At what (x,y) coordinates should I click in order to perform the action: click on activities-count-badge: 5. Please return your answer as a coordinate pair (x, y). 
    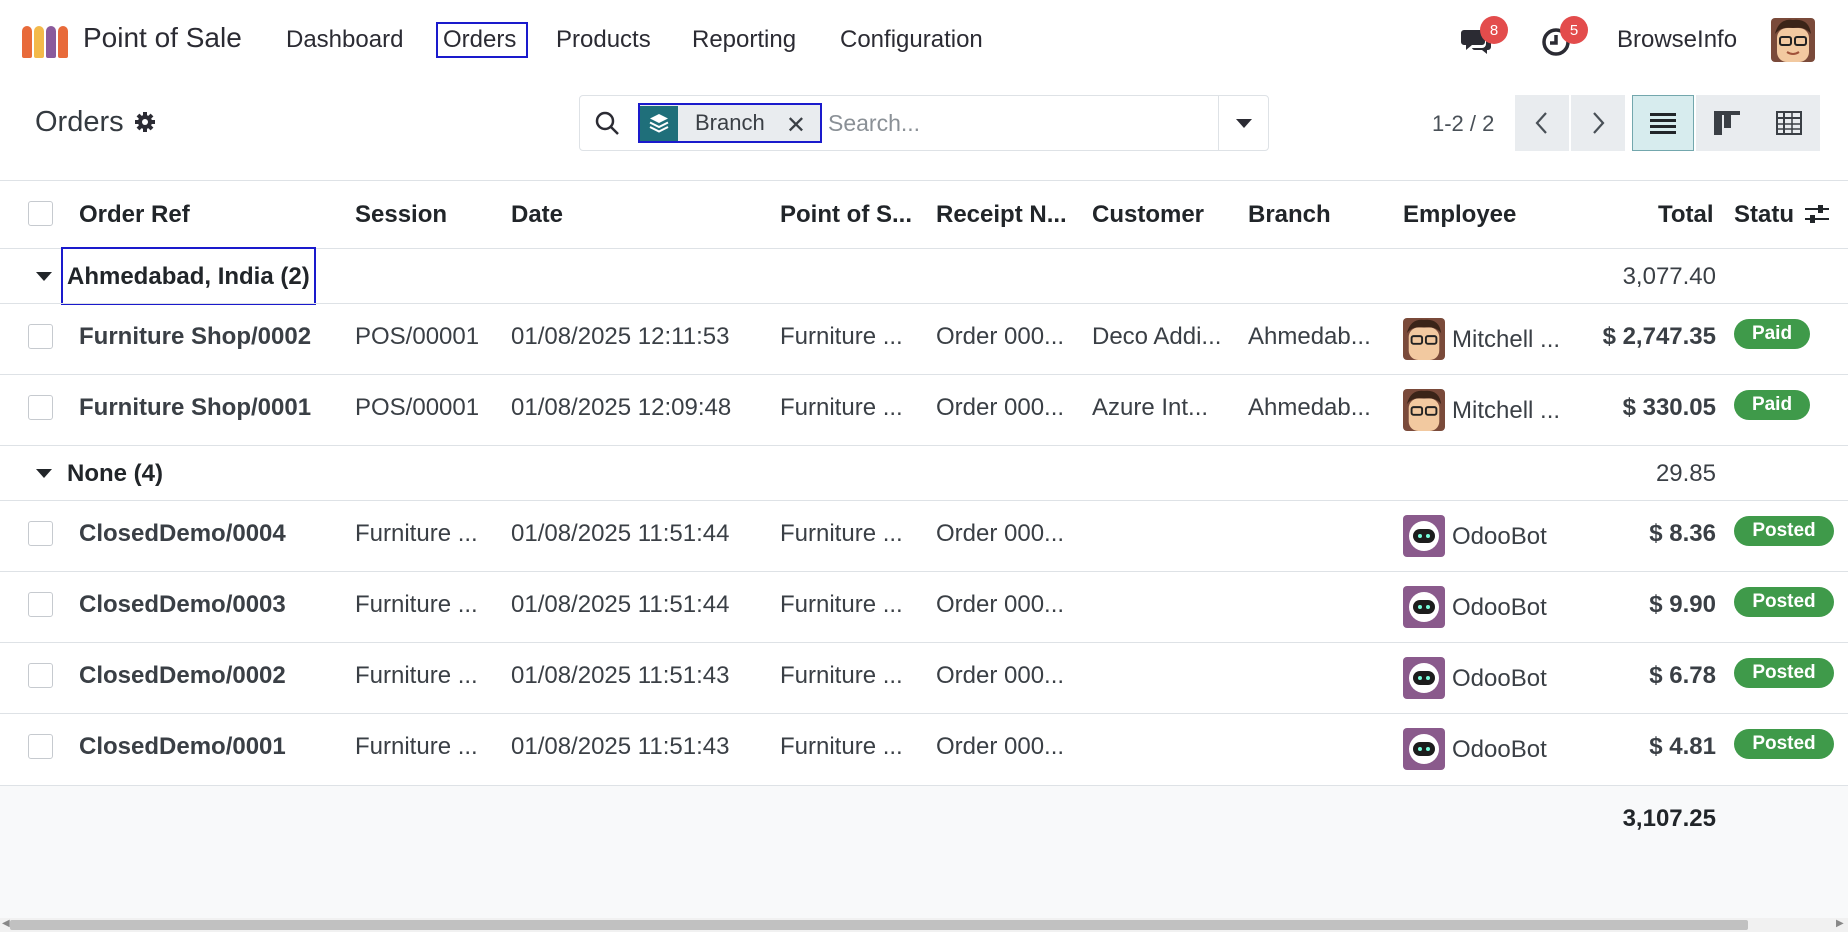
    Looking at the image, I should click on (1574, 30).